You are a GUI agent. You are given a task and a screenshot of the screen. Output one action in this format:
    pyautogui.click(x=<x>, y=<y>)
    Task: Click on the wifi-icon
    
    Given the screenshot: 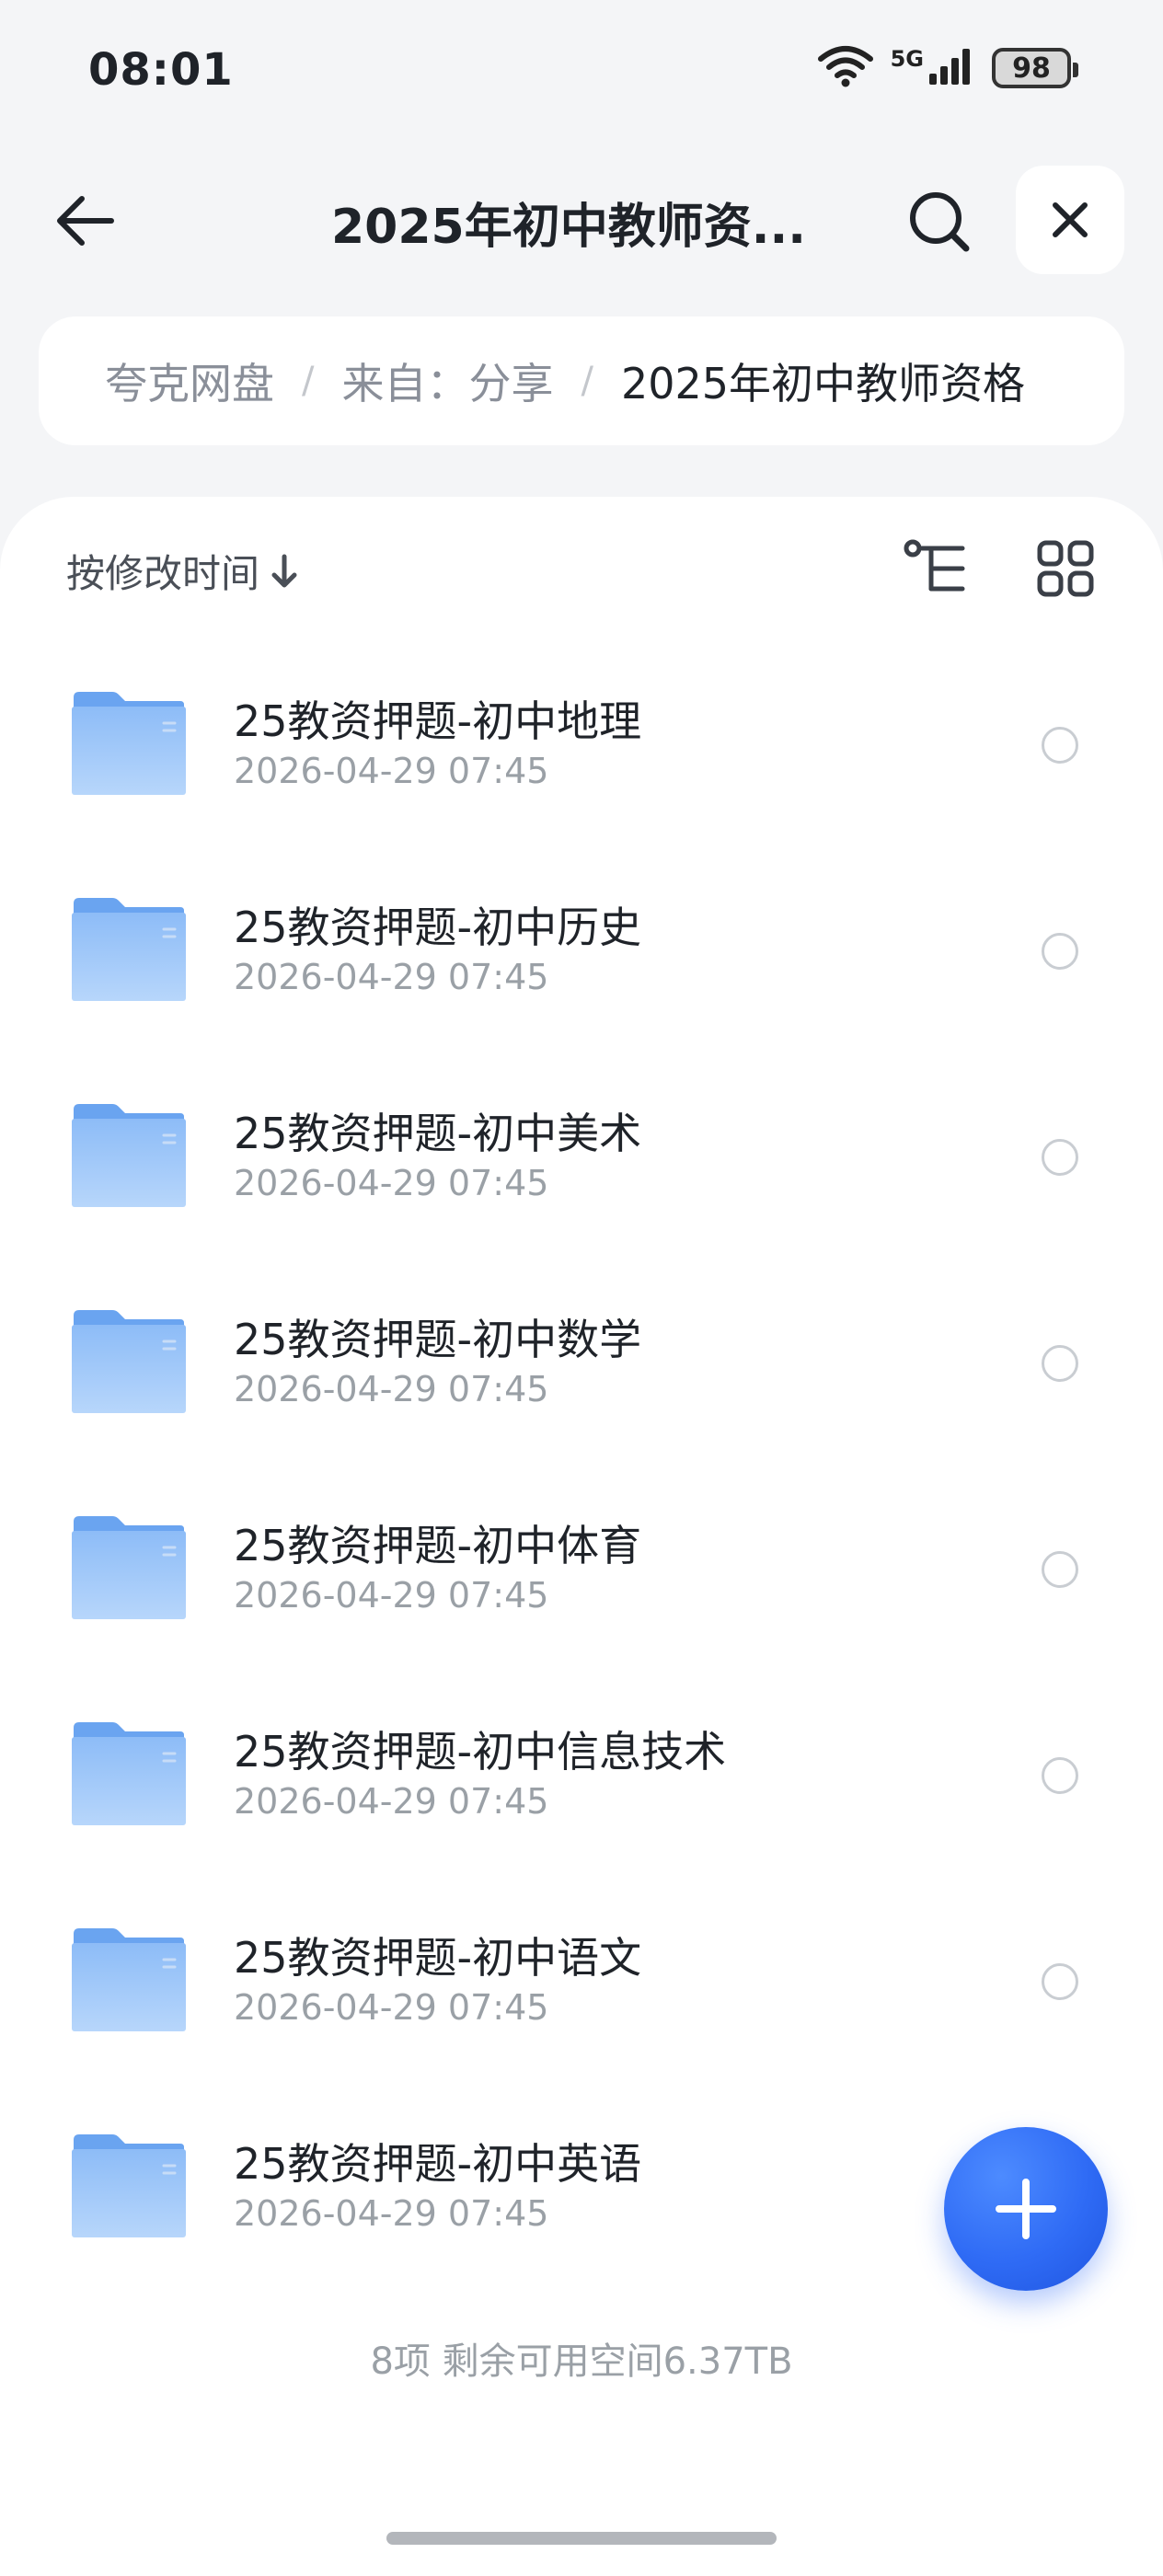 What is the action you would take?
    pyautogui.click(x=846, y=68)
    